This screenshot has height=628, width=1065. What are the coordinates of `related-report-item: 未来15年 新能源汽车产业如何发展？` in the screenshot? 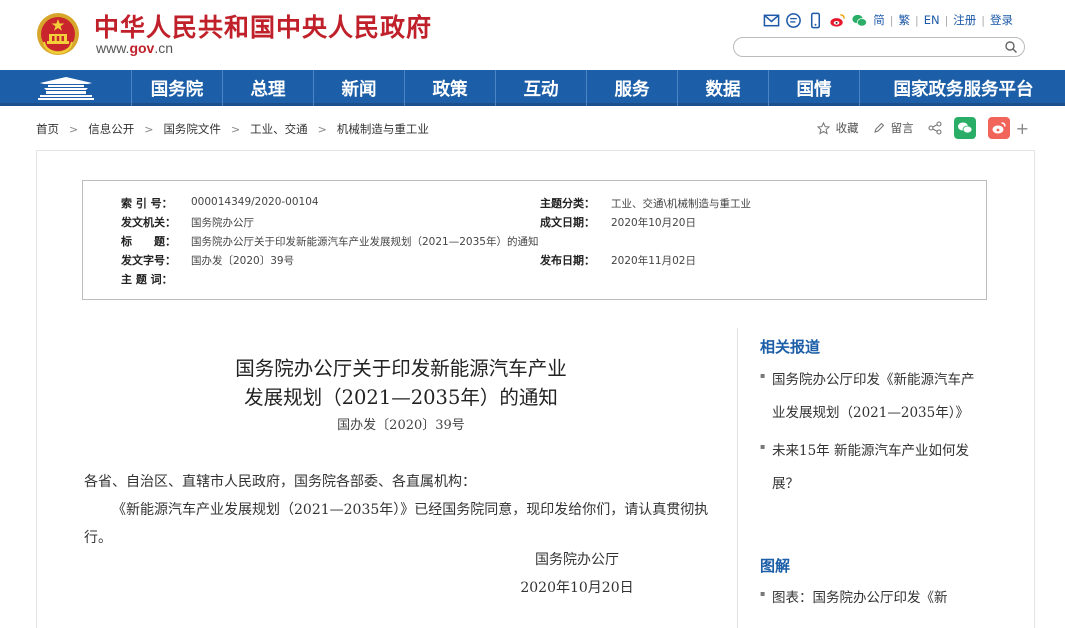 It's located at (871, 468).